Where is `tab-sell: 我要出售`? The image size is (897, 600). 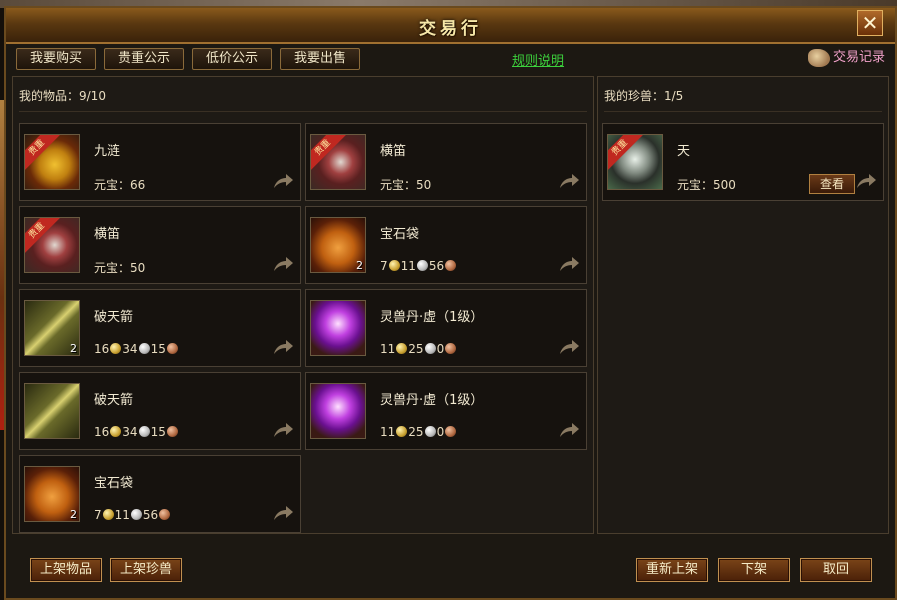 tab-sell: 我要出售 is located at coordinates (320, 59).